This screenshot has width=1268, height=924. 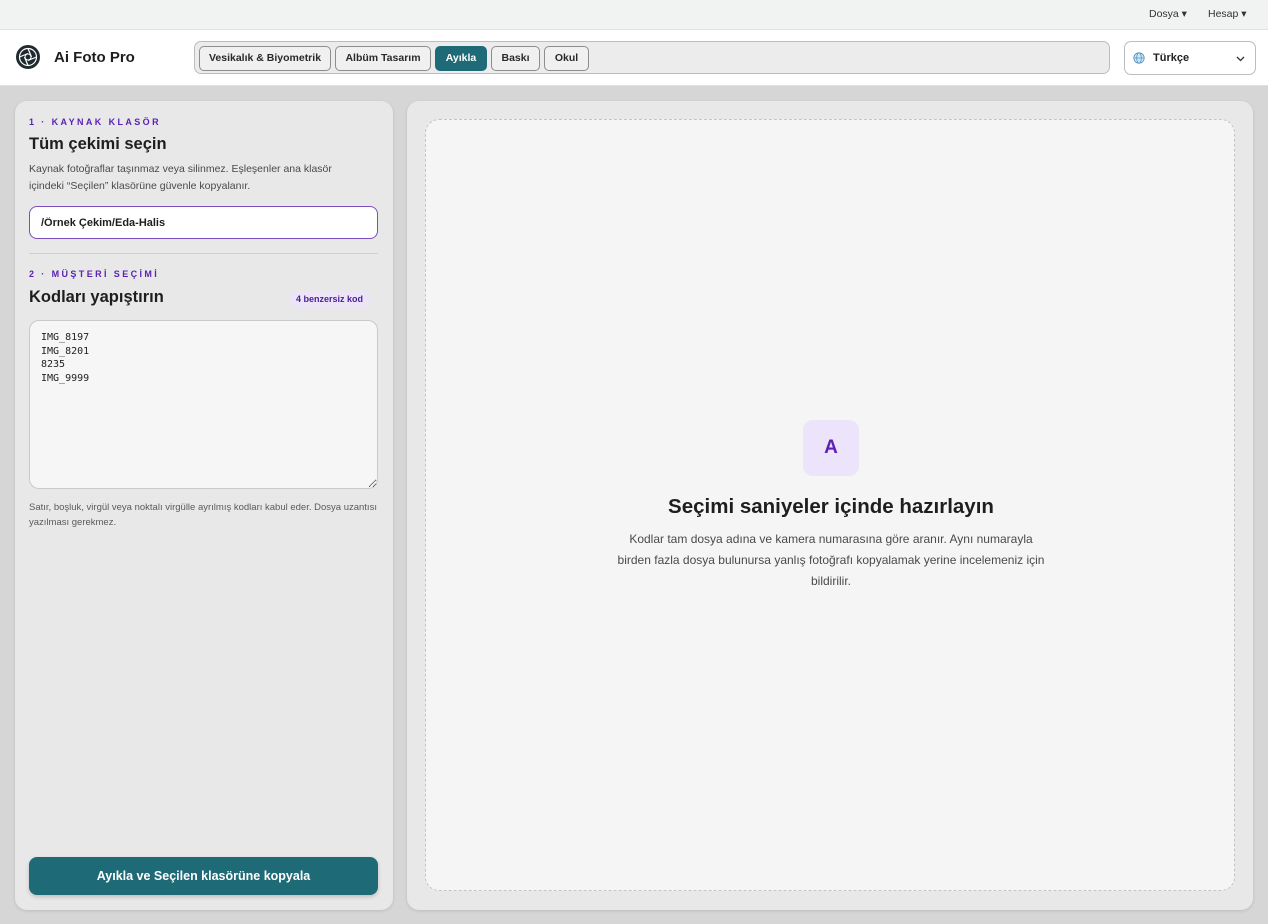 I want to click on cull-and-copy-button: Ayıkla ve Seçilen klasörüne kopyala, so click(x=203, y=876).